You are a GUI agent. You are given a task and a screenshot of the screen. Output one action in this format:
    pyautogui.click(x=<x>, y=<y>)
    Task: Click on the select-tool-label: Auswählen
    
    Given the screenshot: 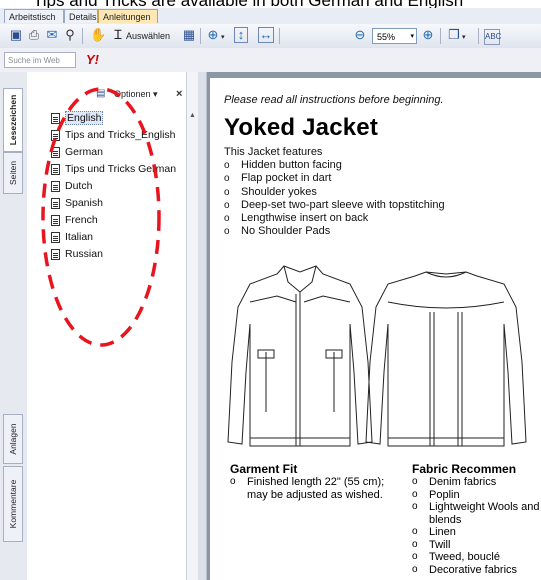 What is the action you would take?
    pyautogui.click(x=148, y=36)
    